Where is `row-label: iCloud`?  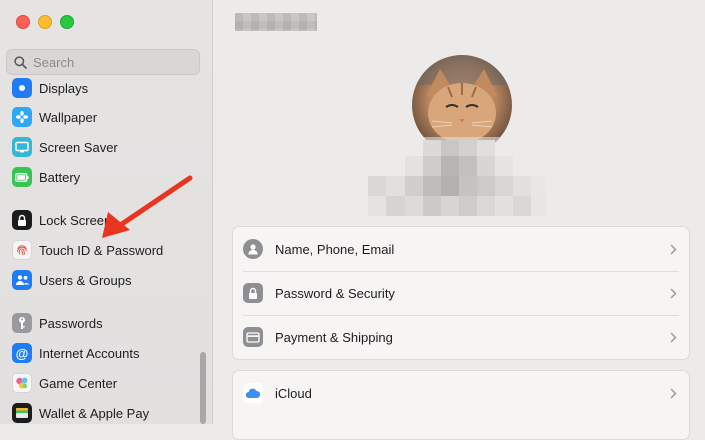
row-label: iCloud is located at coordinates (293, 393).